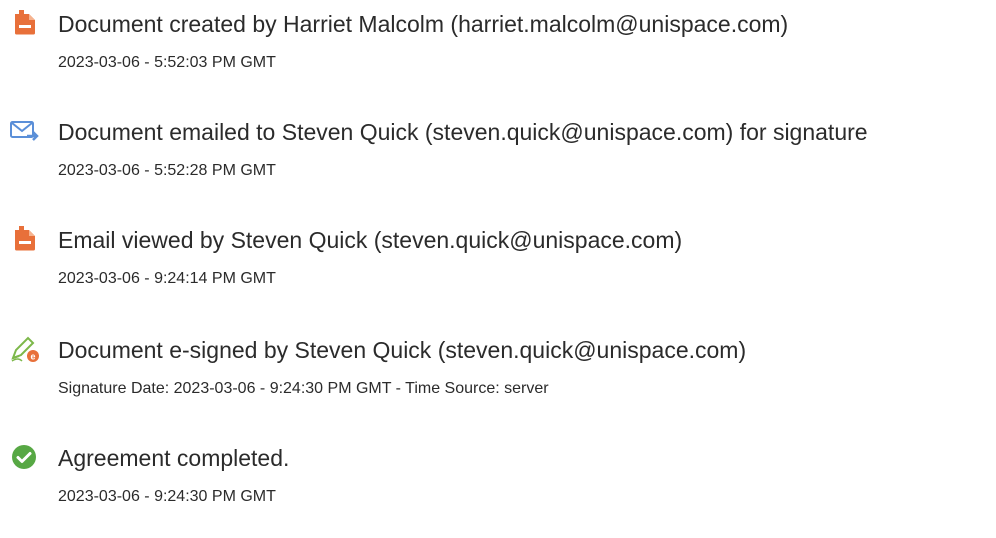 The height and width of the screenshot is (538, 996). Describe the element at coordinates (167, 170) in the screenshot. I see `event-timestamp: 2023-03-06 - 5:52:28 PM GMT` at that location.